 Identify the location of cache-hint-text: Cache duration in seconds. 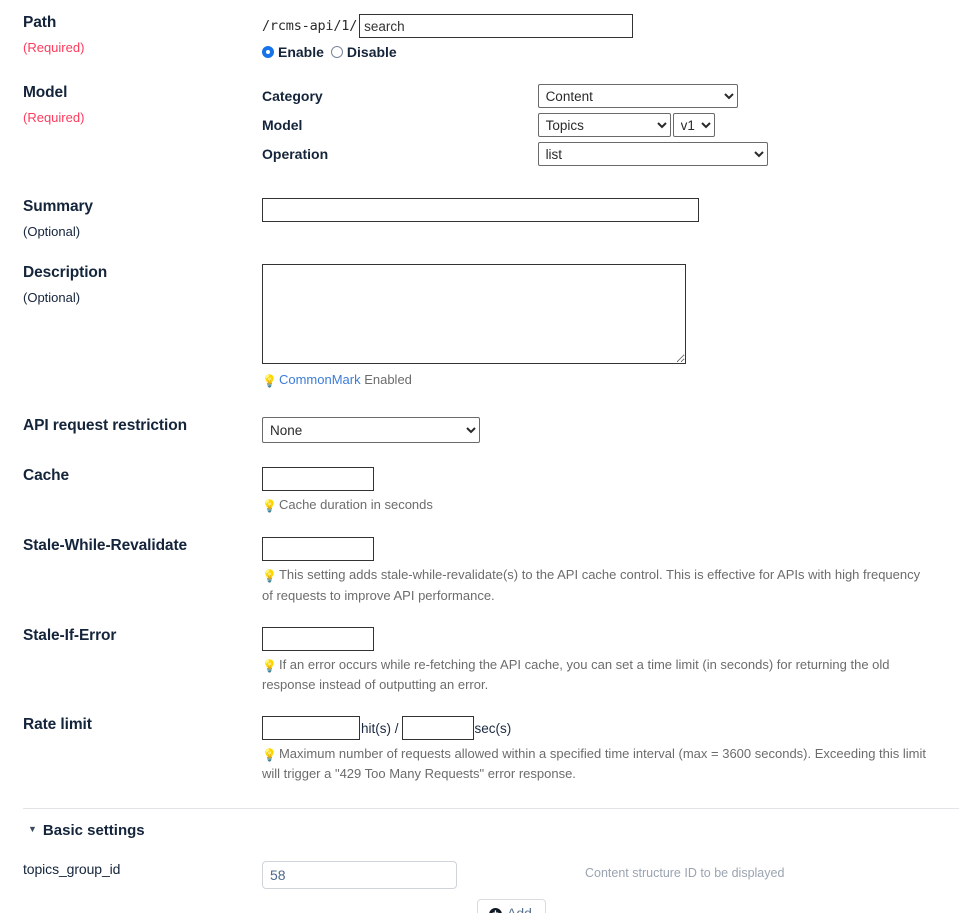
(355, 505).